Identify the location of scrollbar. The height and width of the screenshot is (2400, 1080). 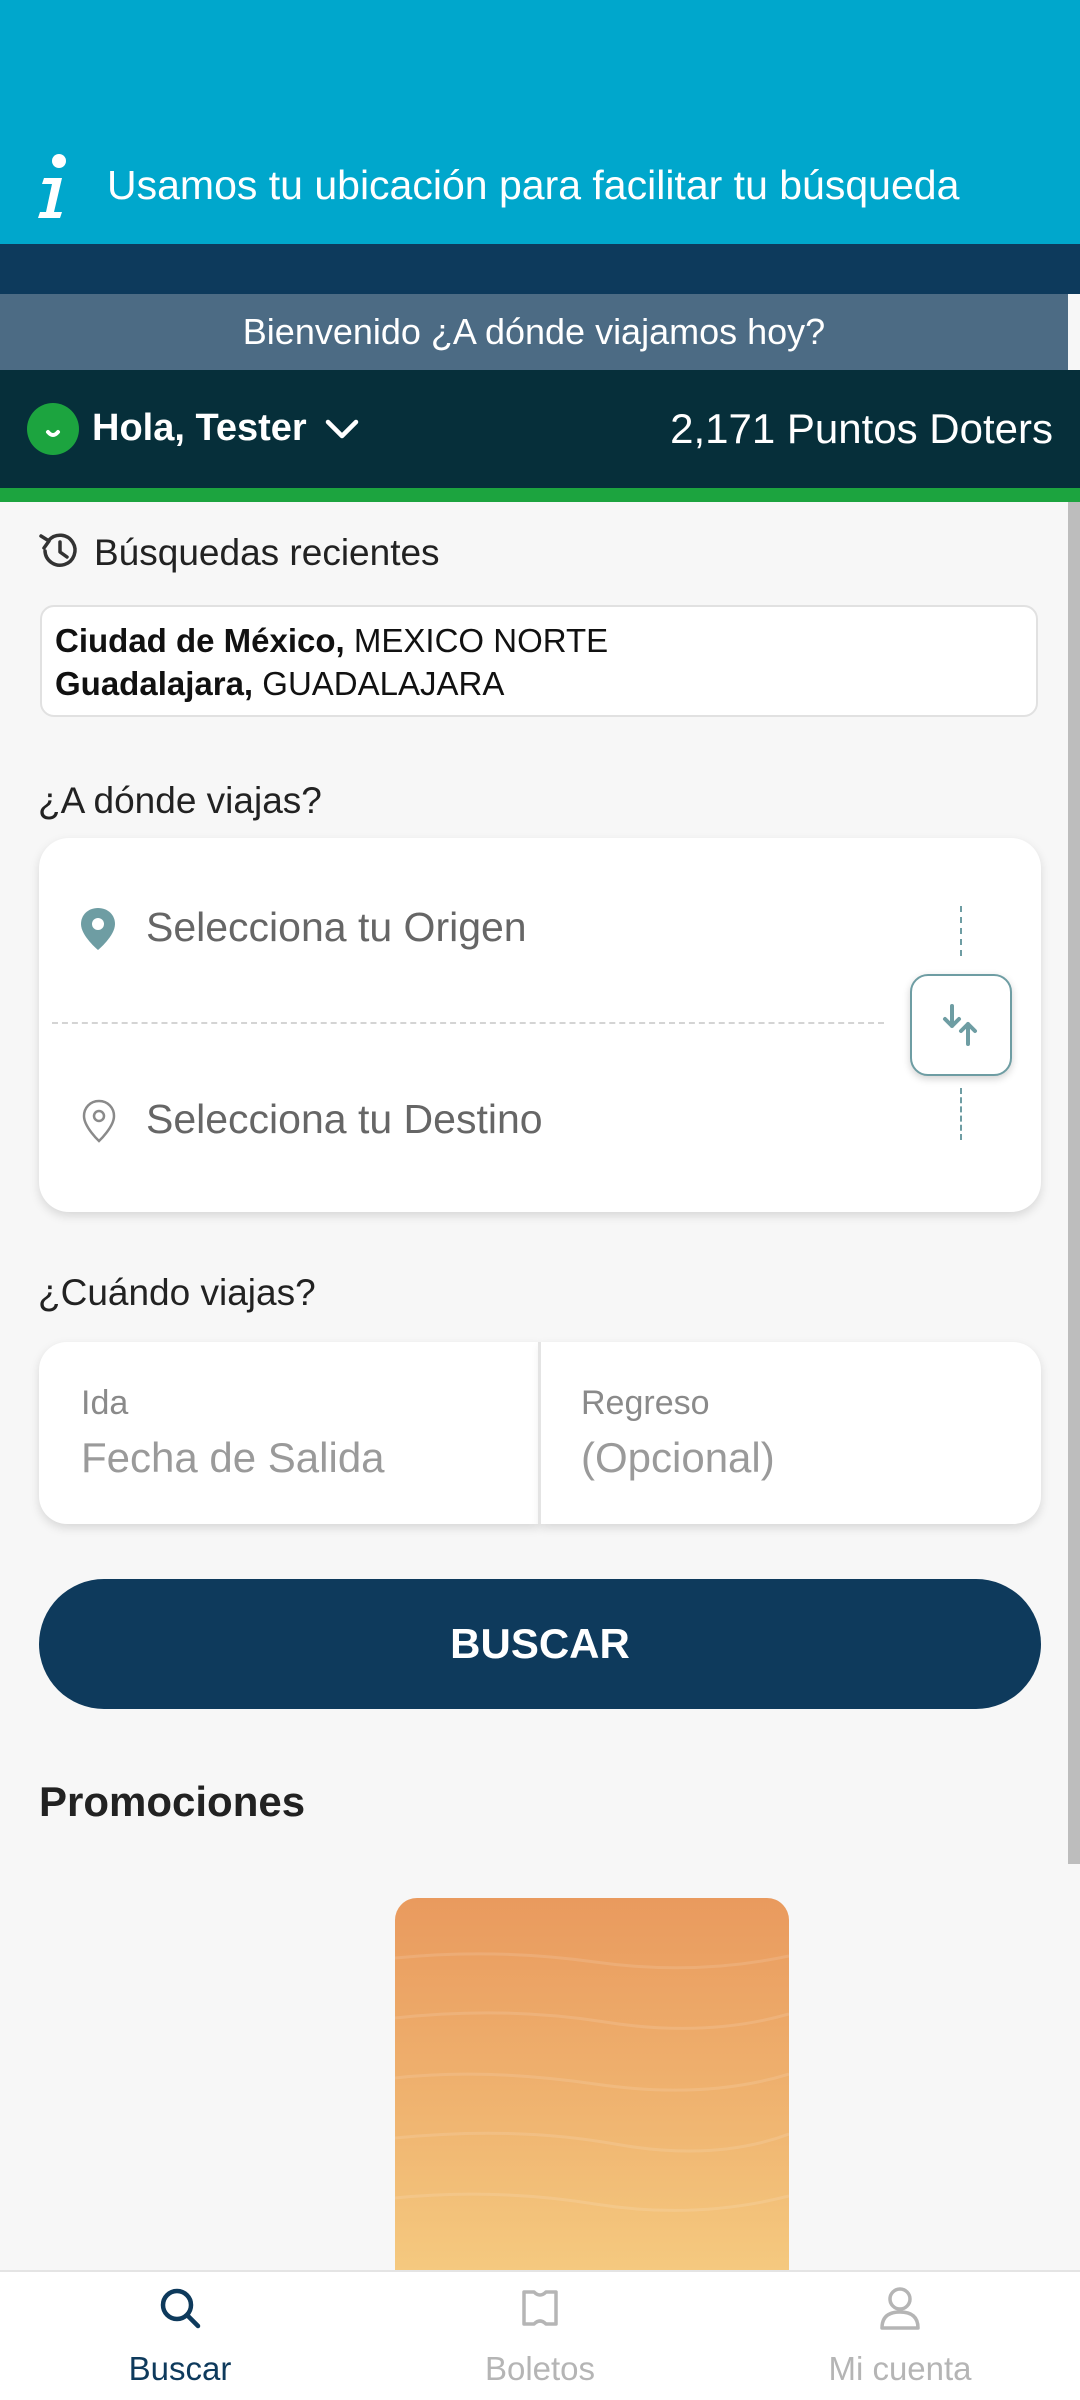
(1074, 1183).